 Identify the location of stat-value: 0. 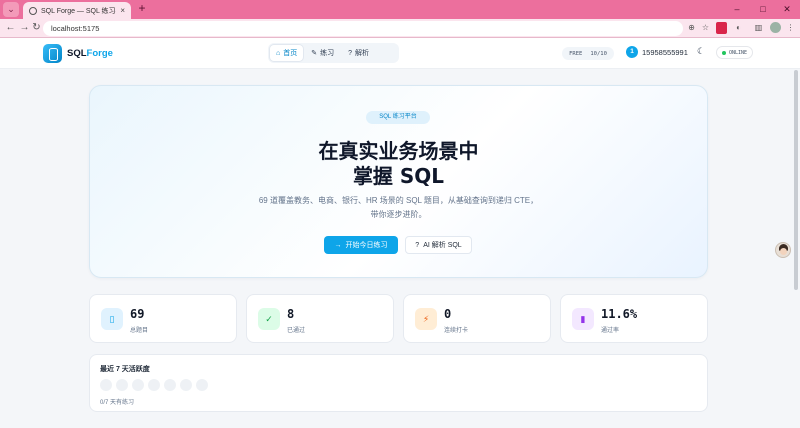
(448, 314).